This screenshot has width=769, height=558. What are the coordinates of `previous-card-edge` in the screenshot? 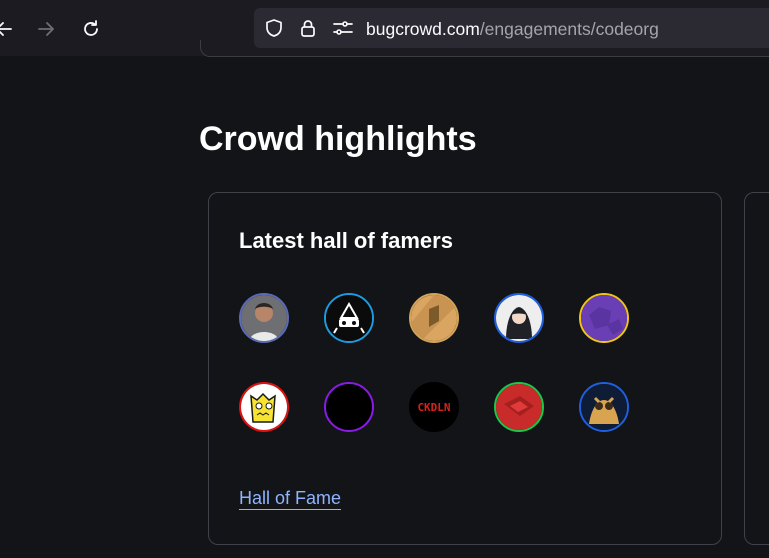 It's located at (484, 48).